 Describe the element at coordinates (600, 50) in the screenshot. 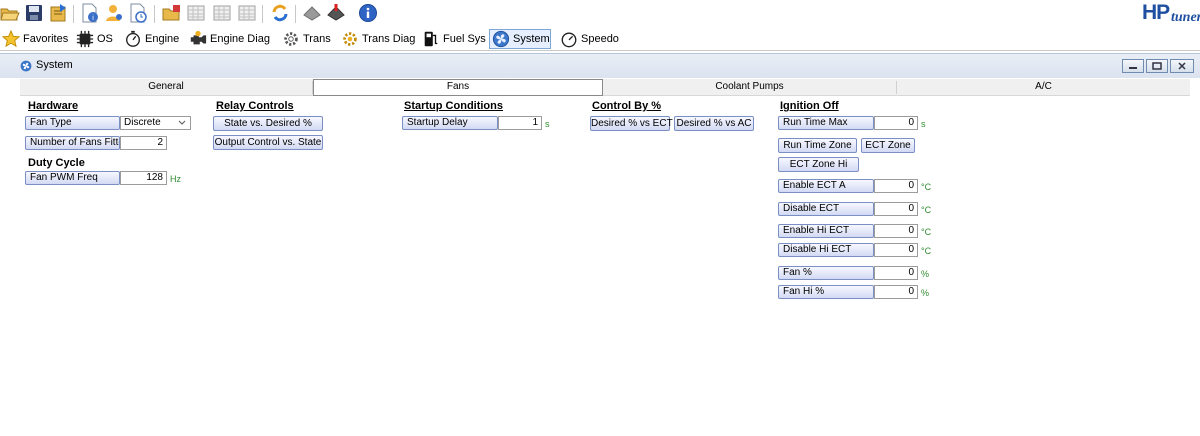

I see `toolbar-divider` at that location.